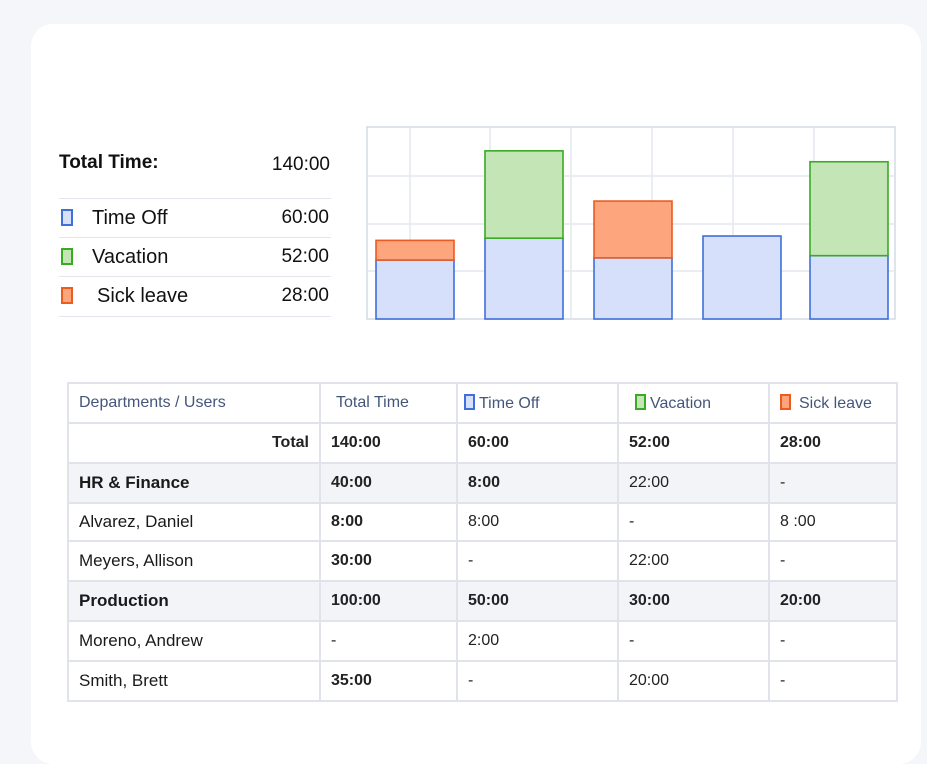 The height and width of the screenshot is (764, 927). I want to click on header-time-off: Time Off, so click(537, 403).